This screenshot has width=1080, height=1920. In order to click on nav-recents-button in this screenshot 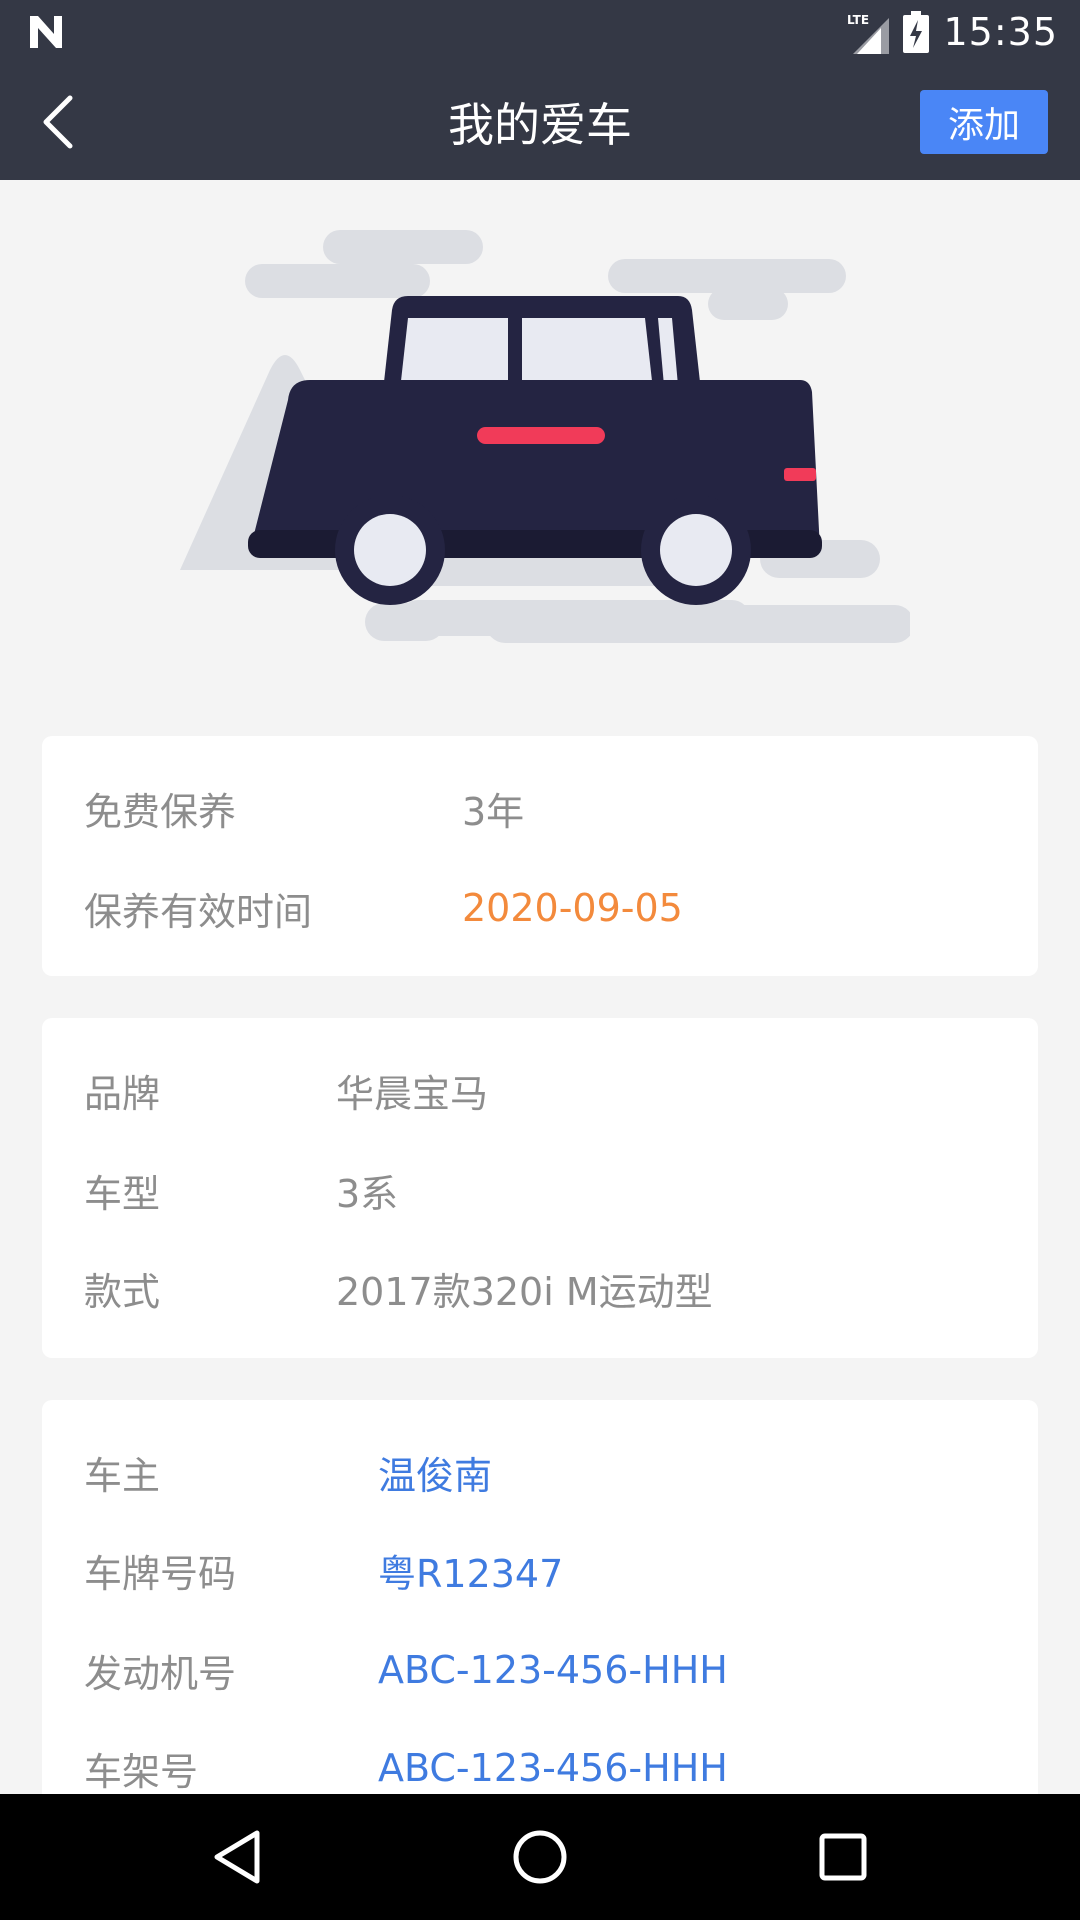, I will do `click(843, 1857)`.